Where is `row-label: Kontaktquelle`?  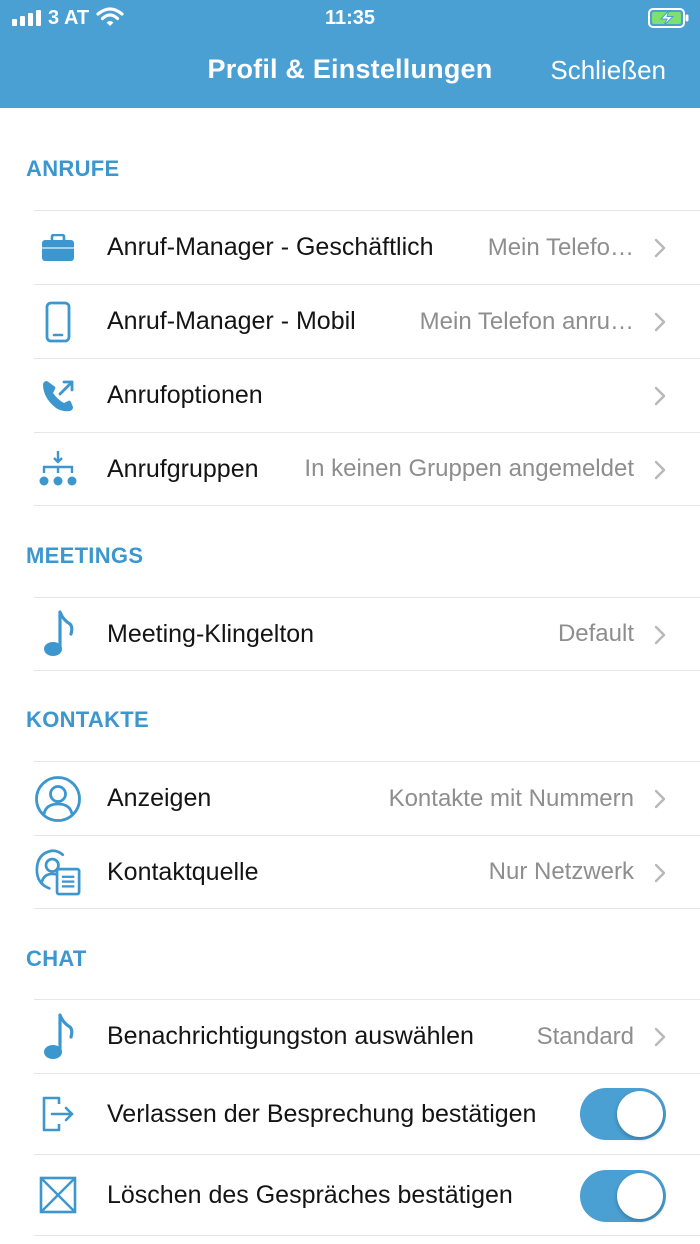
row-label: Kontaktquelle is located at coordinates (183, 871).